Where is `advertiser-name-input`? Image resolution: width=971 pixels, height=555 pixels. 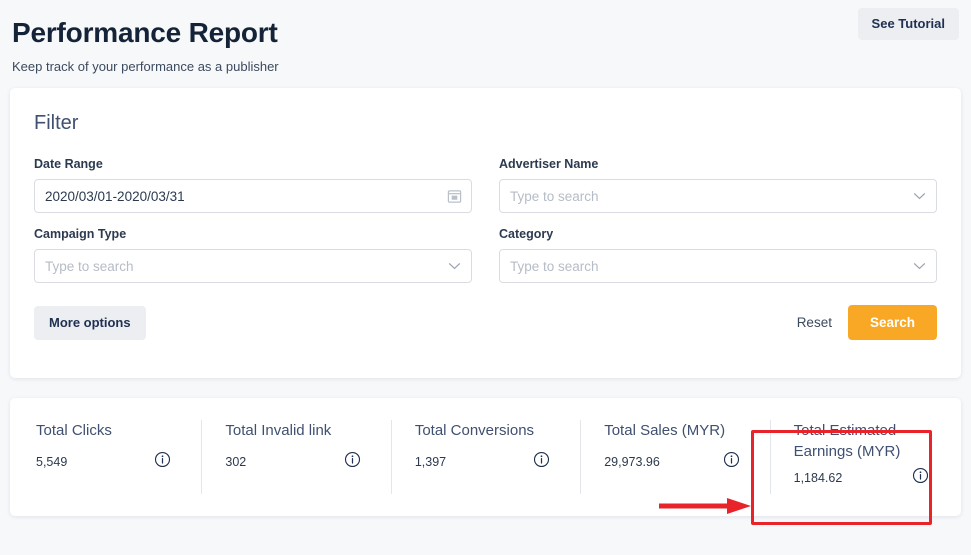 advertiser-name-input is located at coordinates (718, 196).